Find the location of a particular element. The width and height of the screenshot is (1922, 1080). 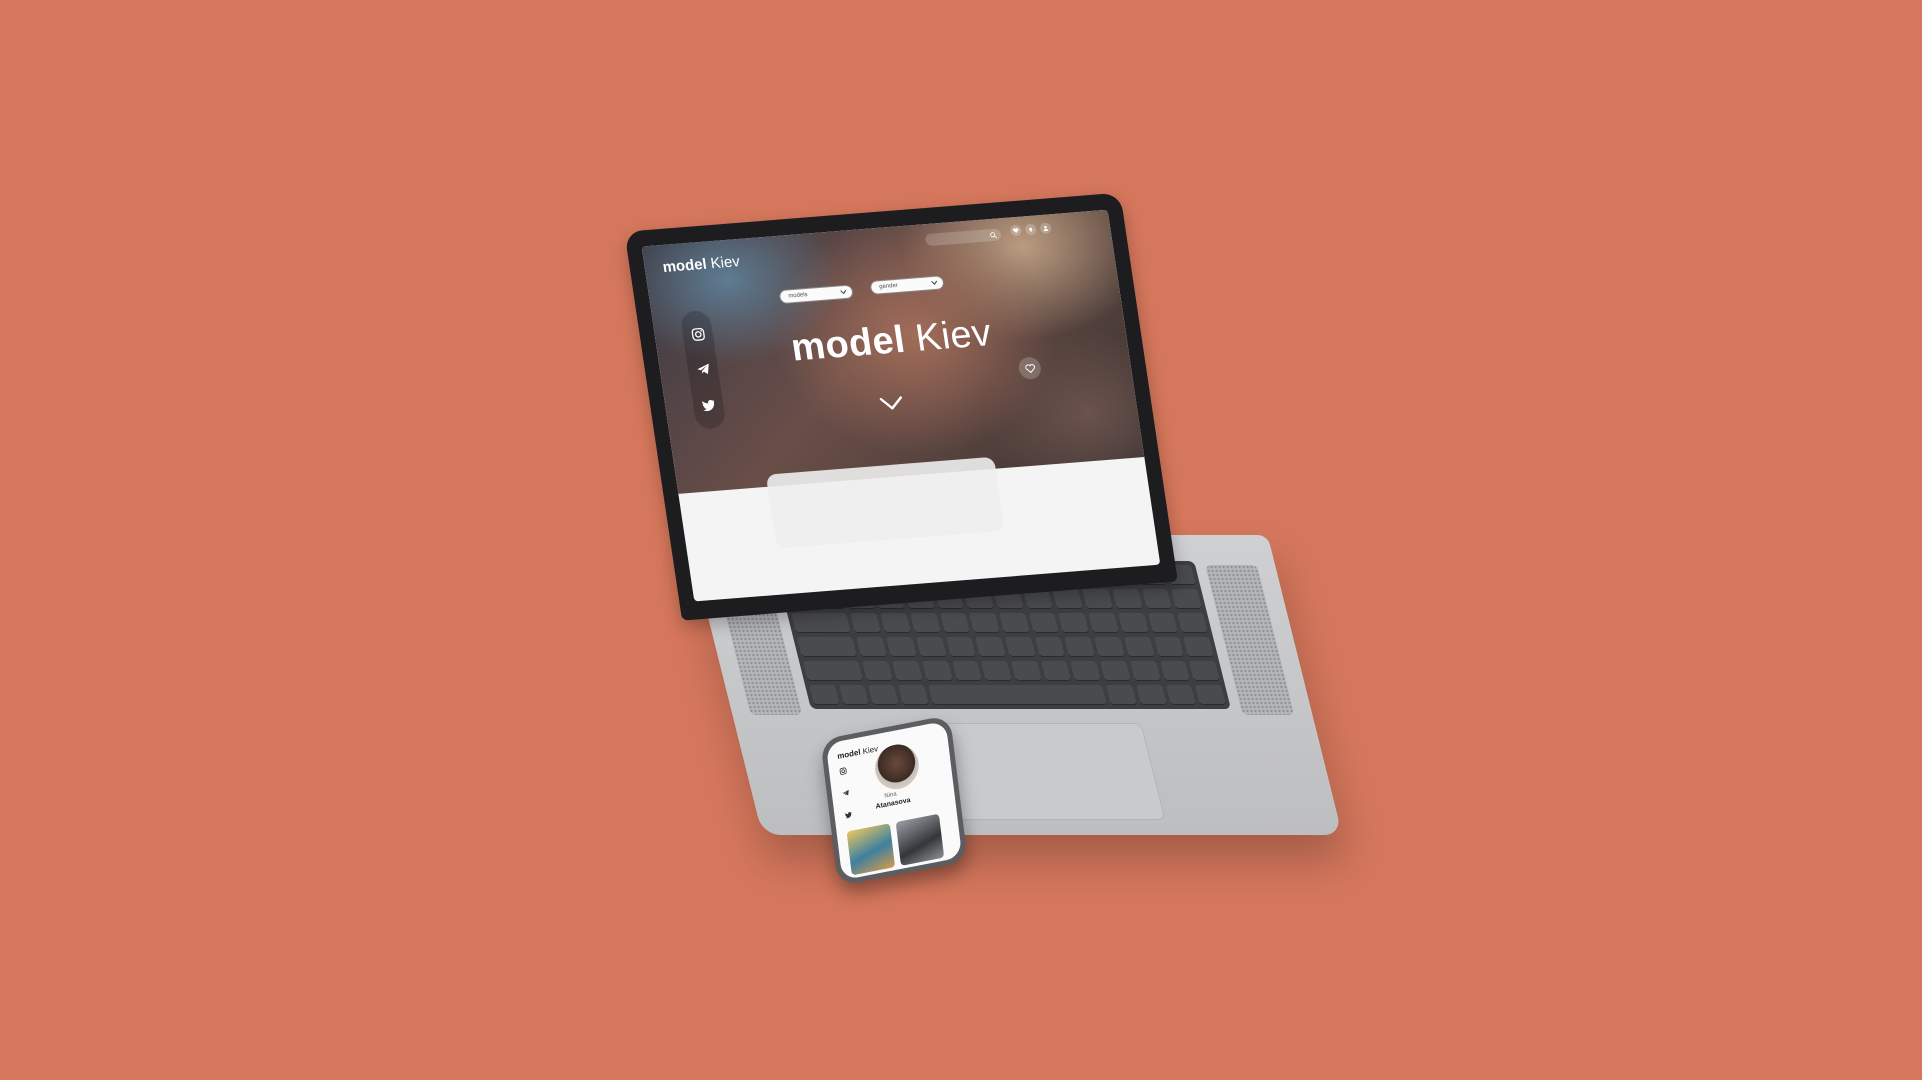

site-logo: model Kiev is located at coordinates (701, 264).